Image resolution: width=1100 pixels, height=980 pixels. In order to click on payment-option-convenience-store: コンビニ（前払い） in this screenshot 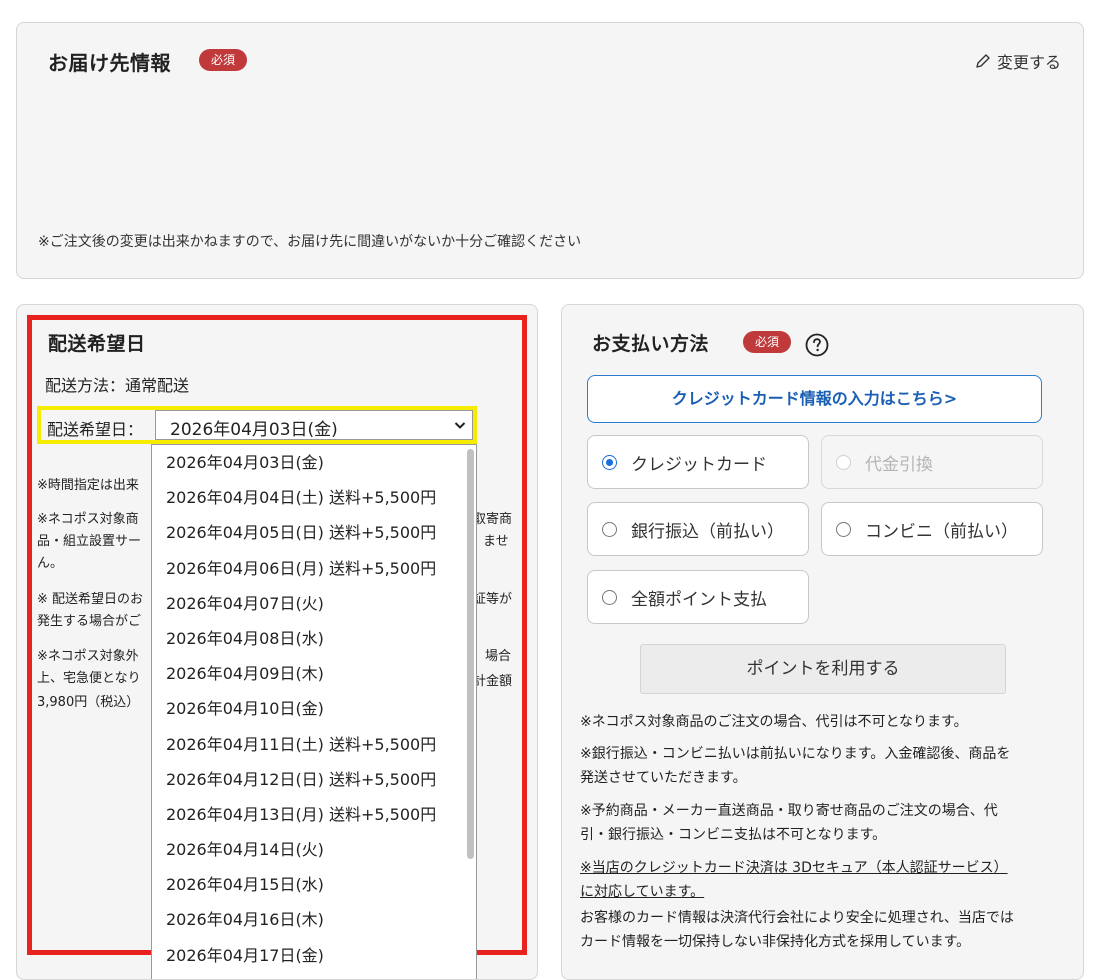, I will do `click(932, 529)`.